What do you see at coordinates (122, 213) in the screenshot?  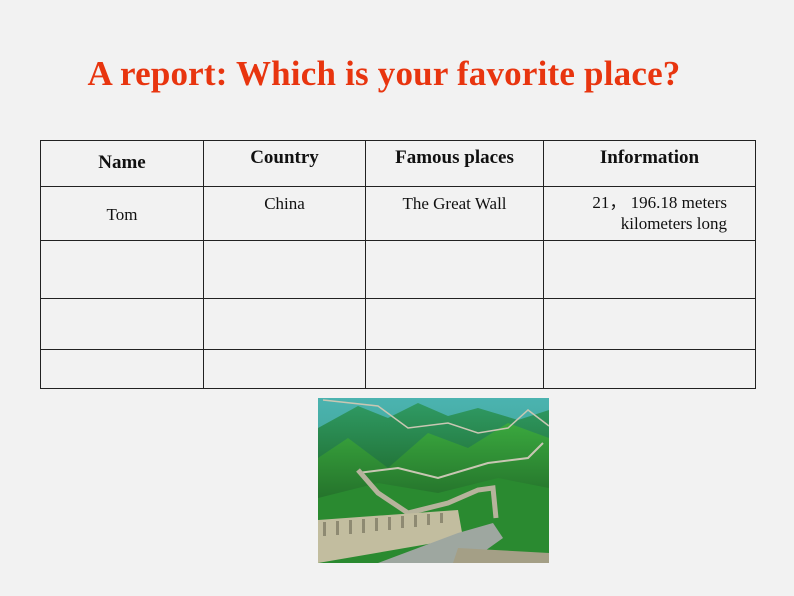 I see `cell-name: Tom` at bounding box center [122, 213].